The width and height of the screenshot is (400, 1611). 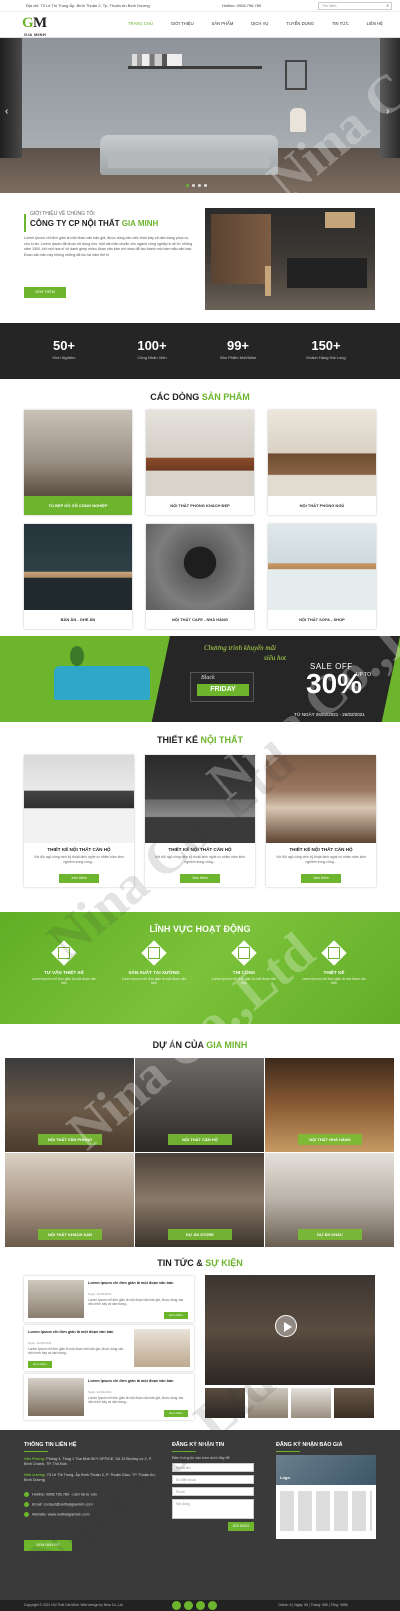 I want to click on banner-sofa, so click(x=102, y=683).